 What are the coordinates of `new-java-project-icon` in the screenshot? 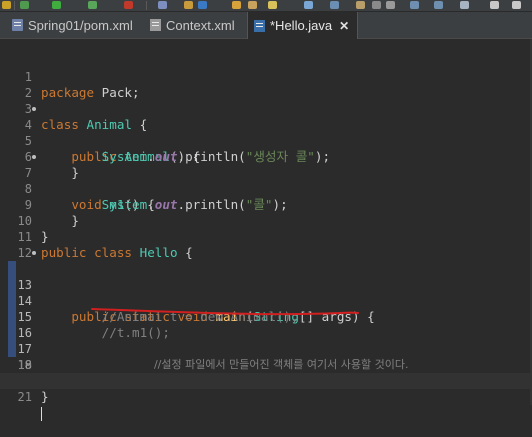 It's located at (162, 5).